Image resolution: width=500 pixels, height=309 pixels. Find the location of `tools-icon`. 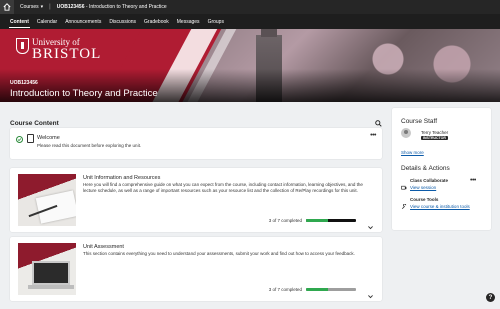

tools-icon is located at coordinates (404, 203).